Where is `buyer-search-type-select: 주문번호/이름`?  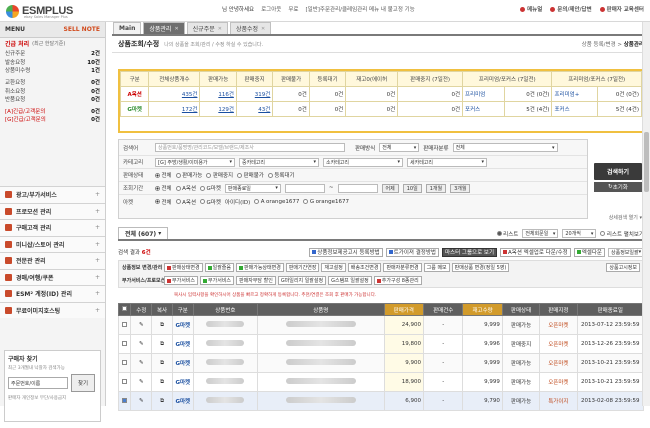
buyer-search-type-select: 주문번호/이름 is located at coordinates (38, 383).